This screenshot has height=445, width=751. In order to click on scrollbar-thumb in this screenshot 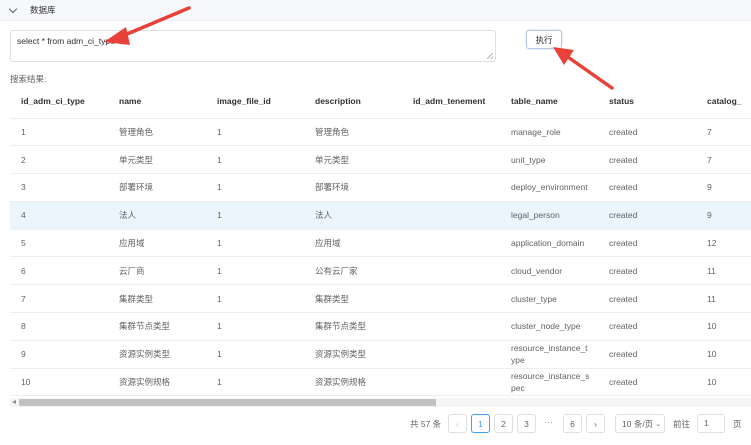, I will do `click(227, 402)`.